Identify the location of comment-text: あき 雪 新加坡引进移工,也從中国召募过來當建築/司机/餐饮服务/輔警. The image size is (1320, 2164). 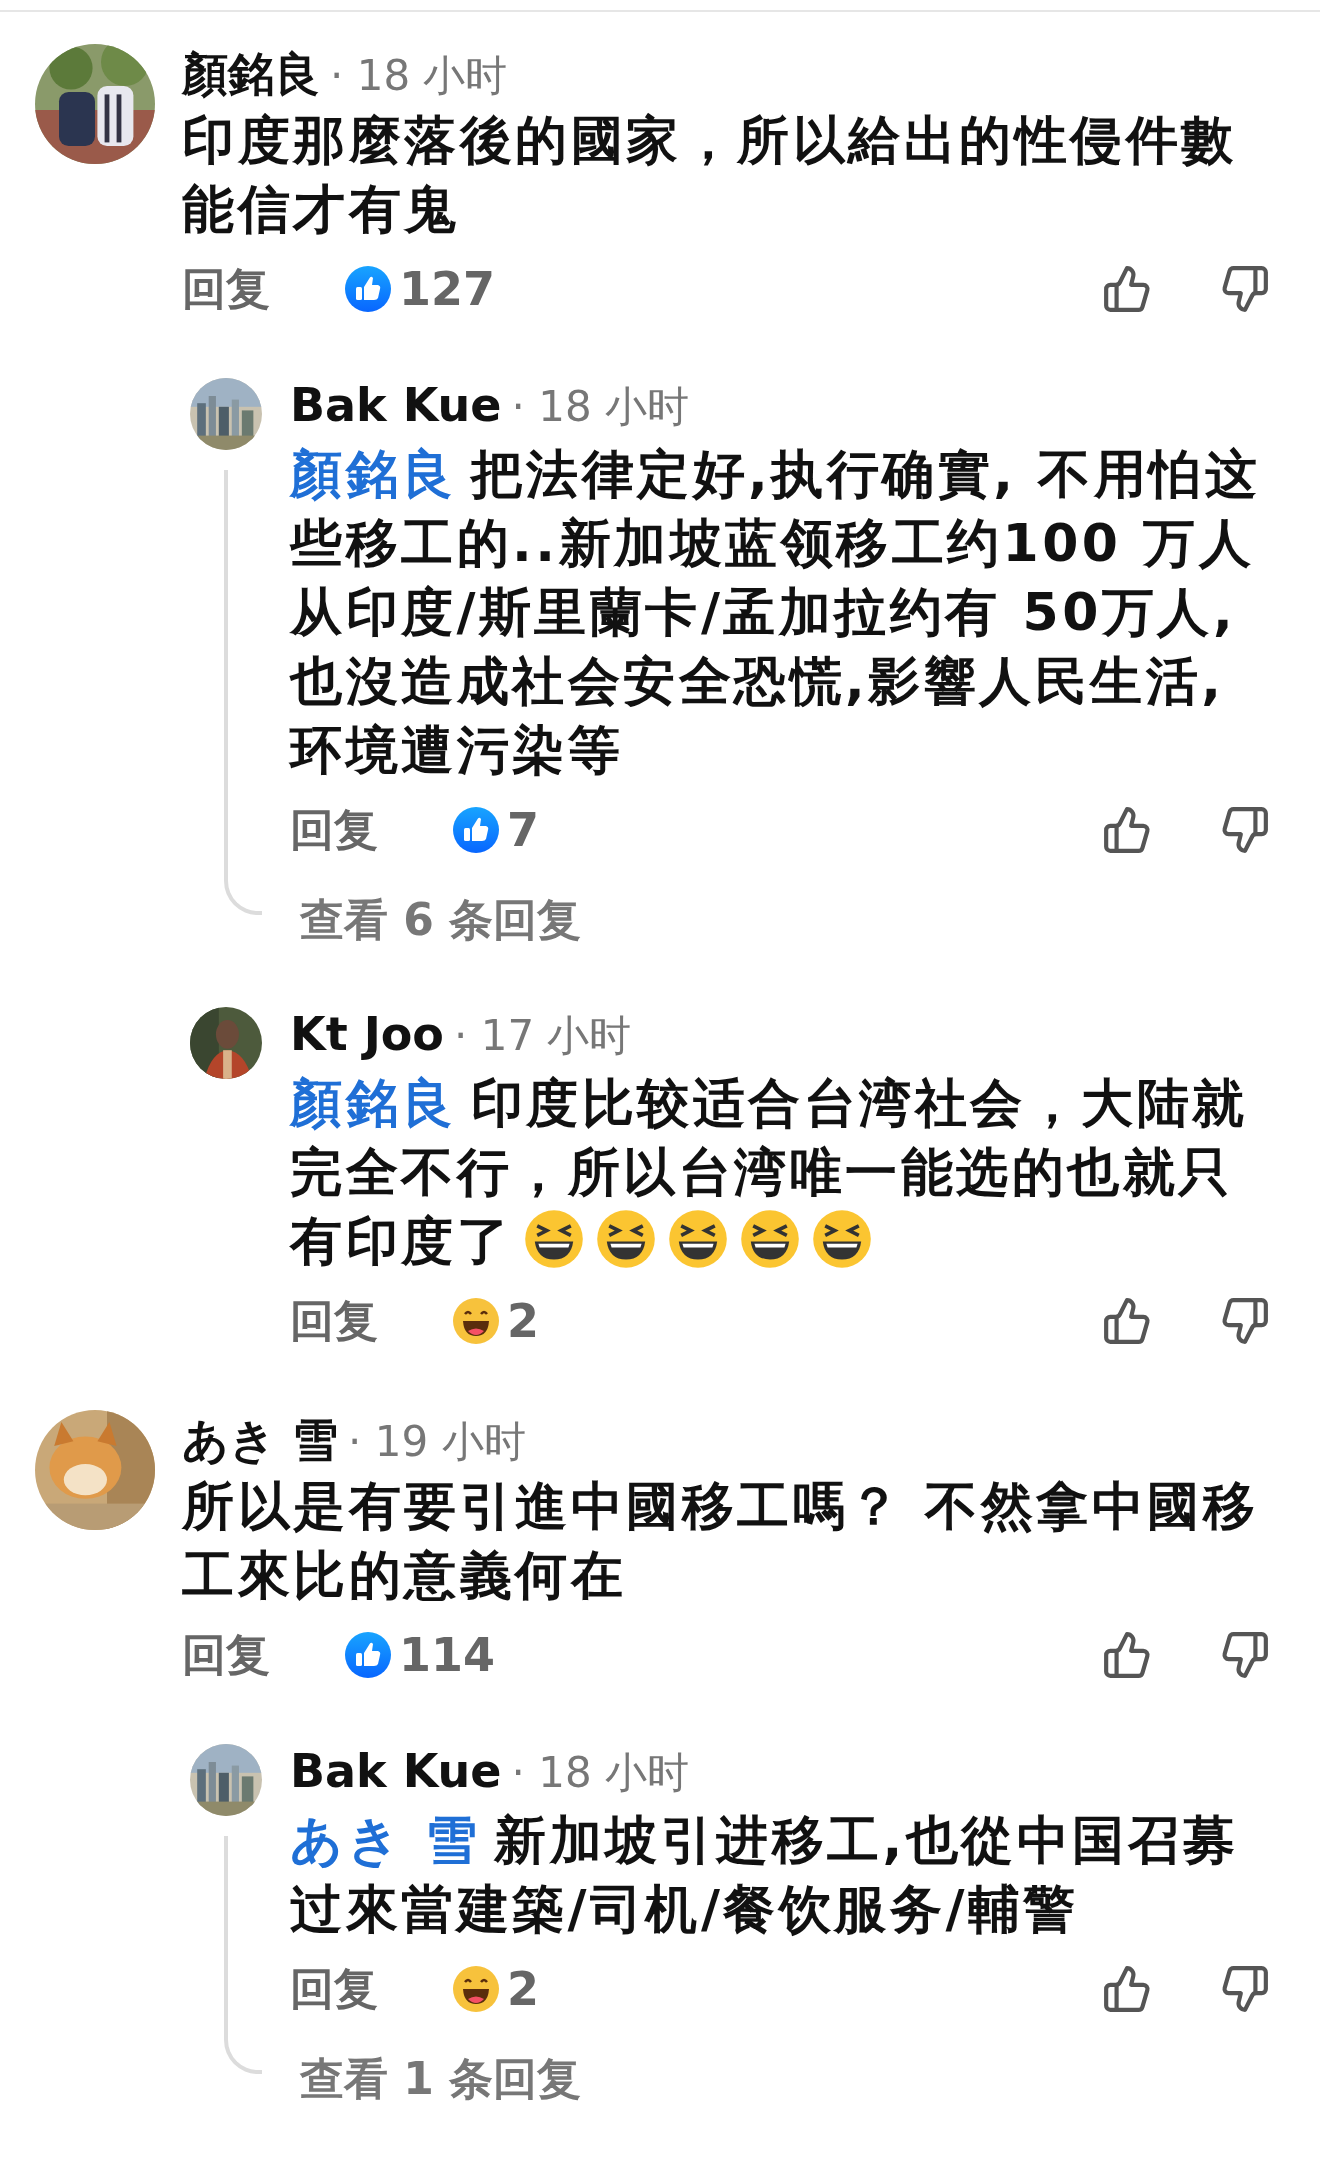
(765, 1875).